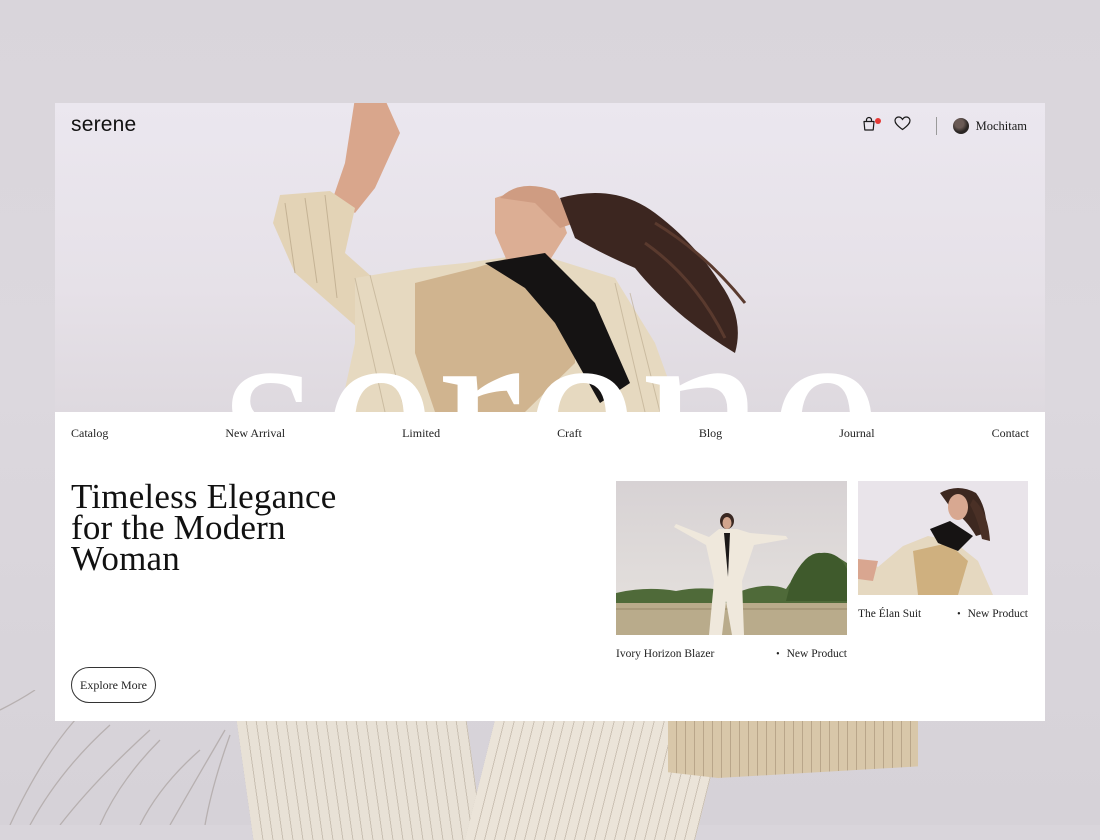 This screenshot has height=840, width=1100. I want to click on product-photo-blazer, so click(731, 558).